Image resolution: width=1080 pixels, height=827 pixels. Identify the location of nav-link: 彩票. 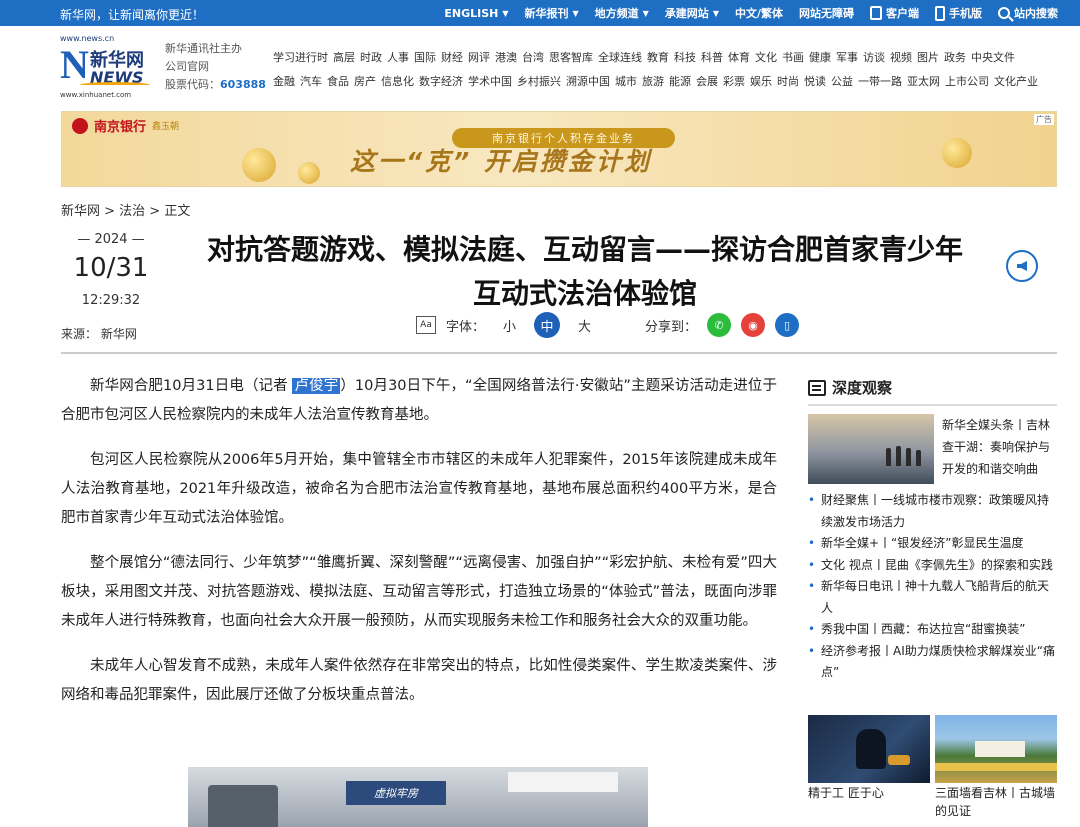
(734, 82).